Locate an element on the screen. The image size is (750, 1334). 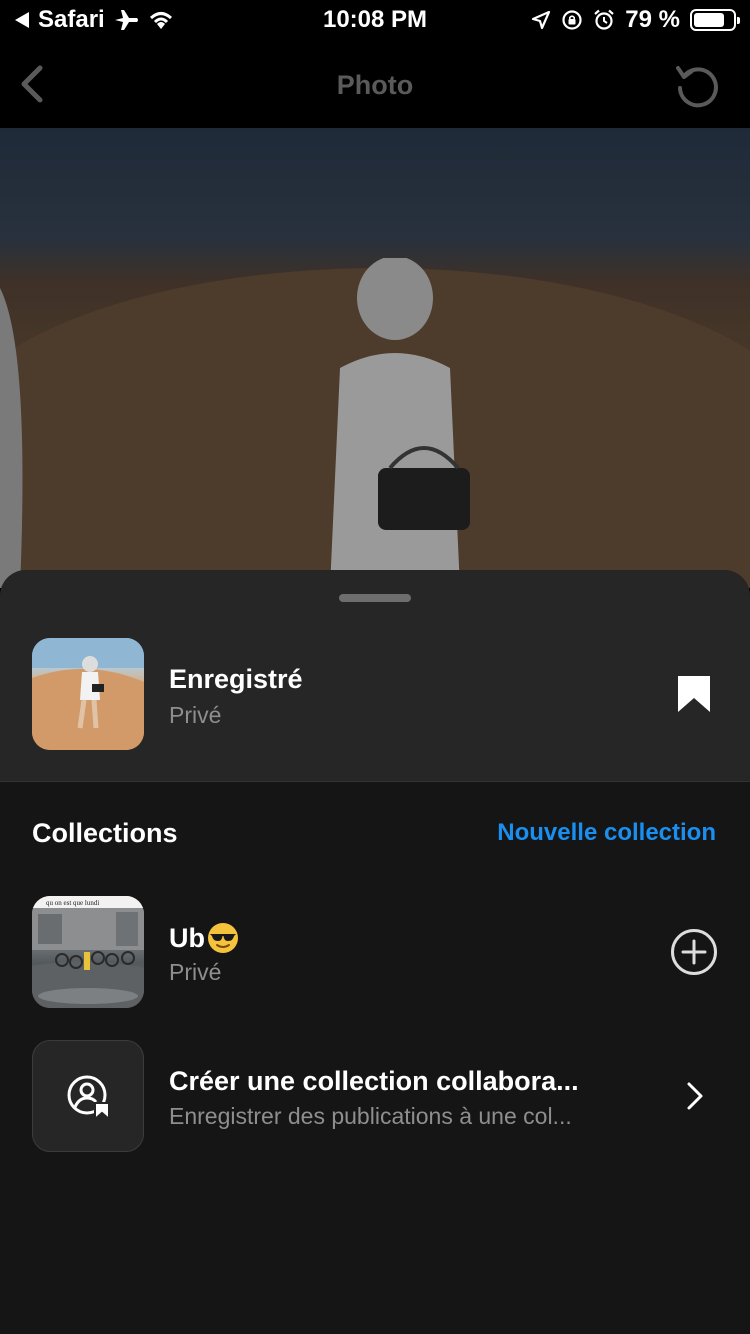
alarm-icon is located at coordinates (604, 19).